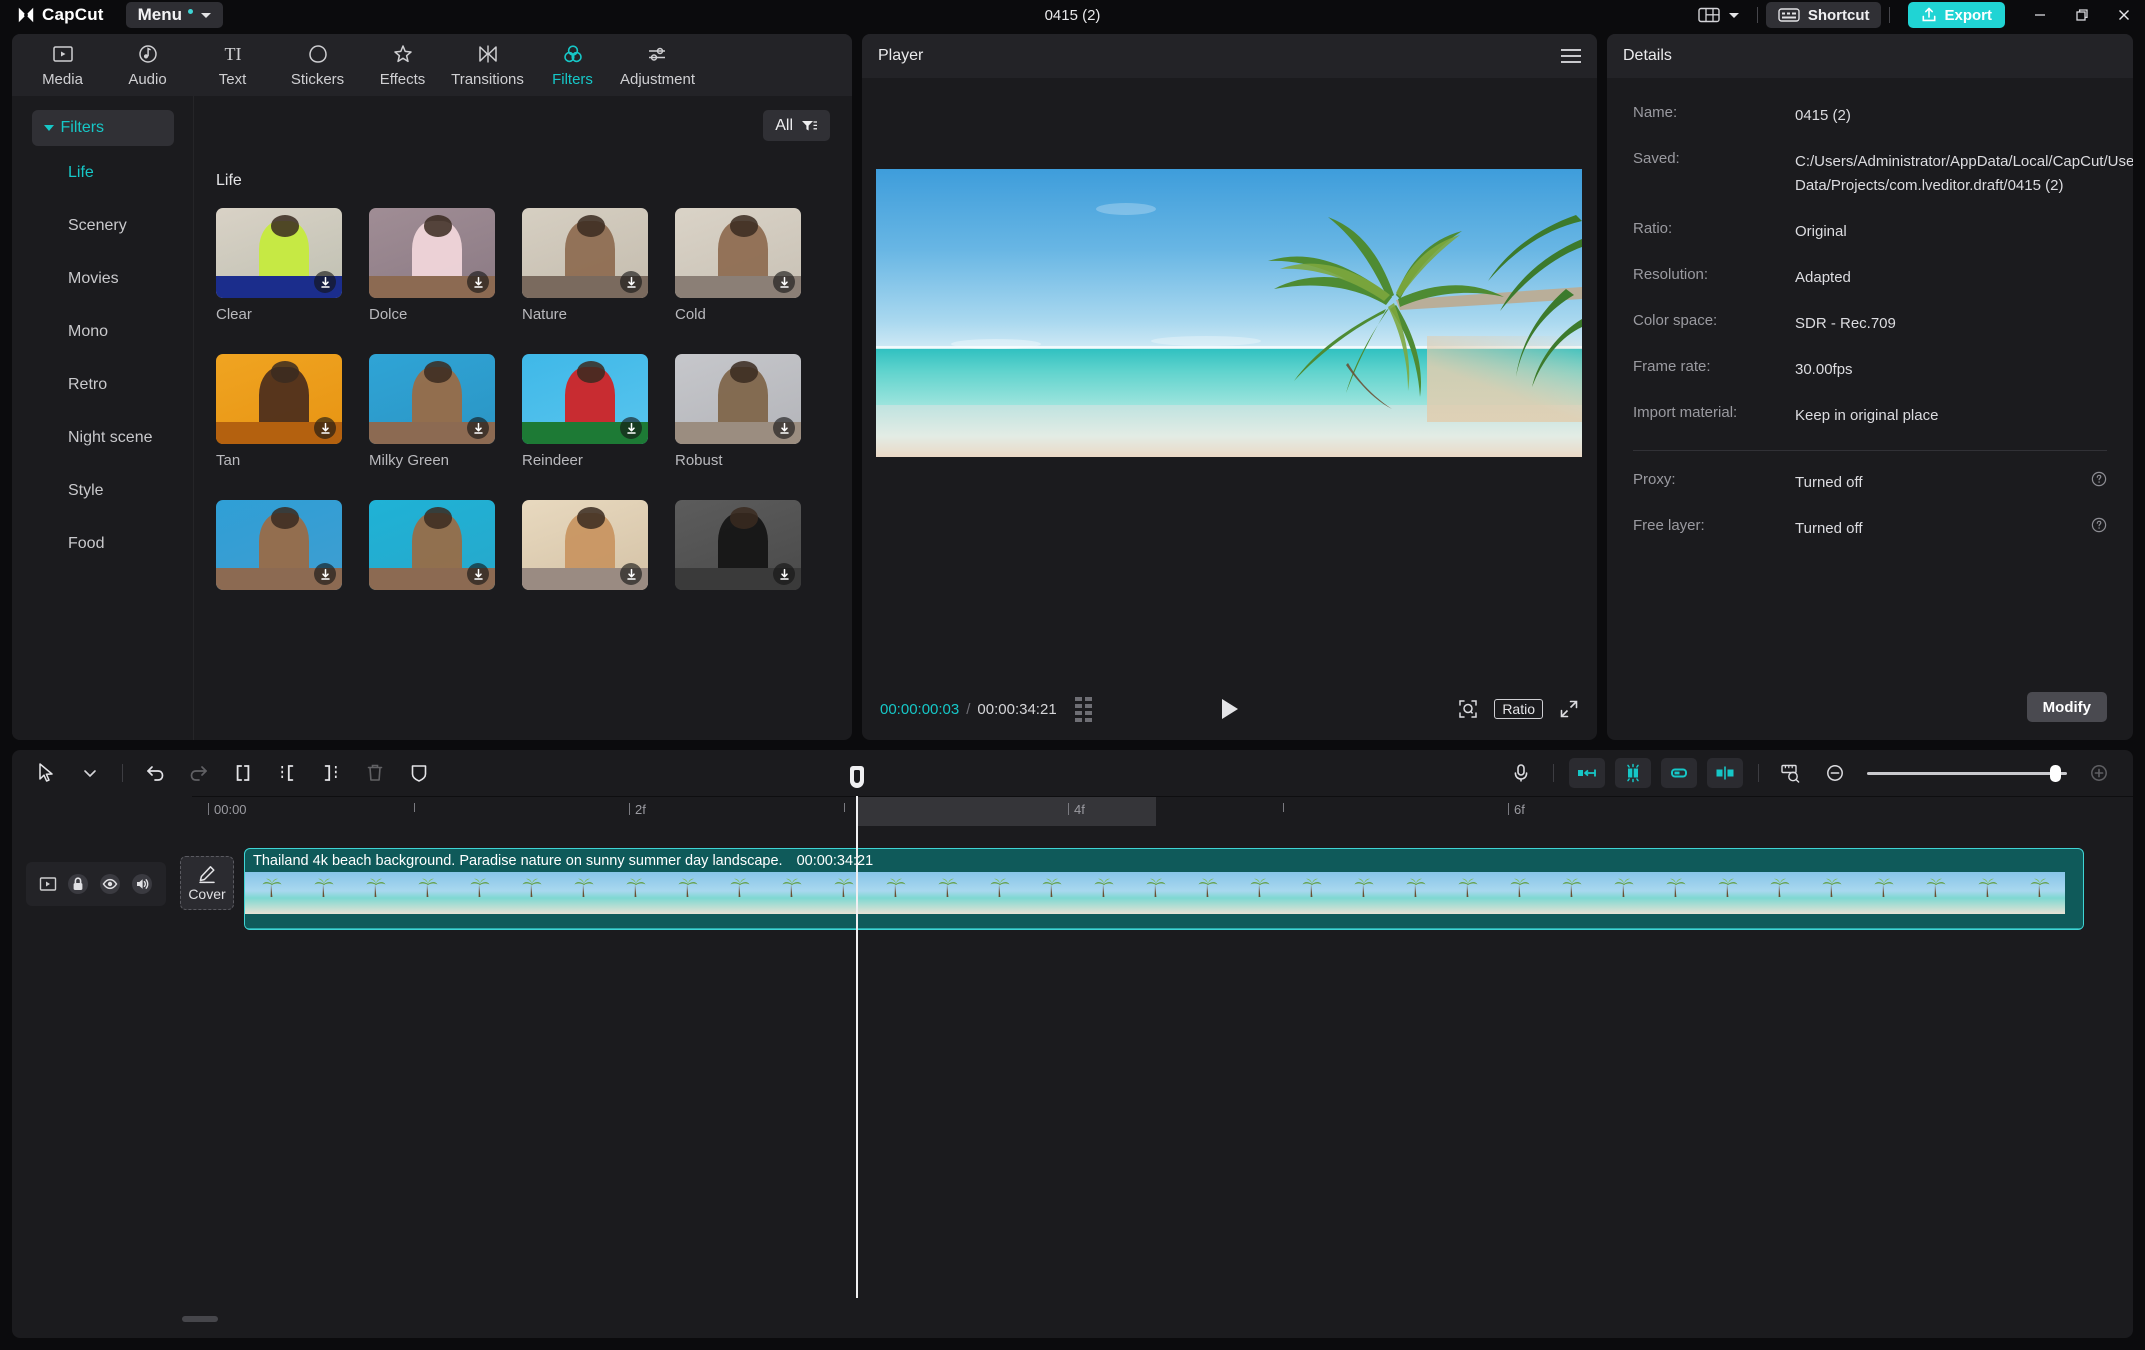 The image size is (2145, 1350). What do you see at coordinates (1571, 56) in the screenshot?
I see `hamburger-icon` at bounding box center [1571, 56].